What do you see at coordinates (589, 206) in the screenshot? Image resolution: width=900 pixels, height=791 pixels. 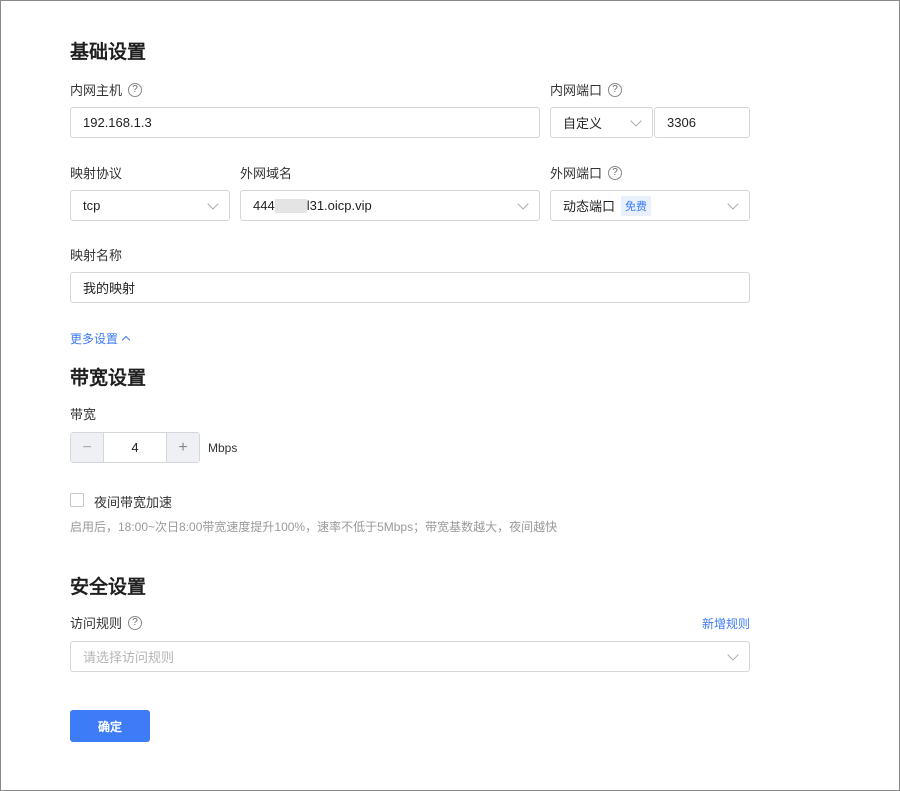 I see `ext-port-text: 动态端口` at bounding box center [589, 206].